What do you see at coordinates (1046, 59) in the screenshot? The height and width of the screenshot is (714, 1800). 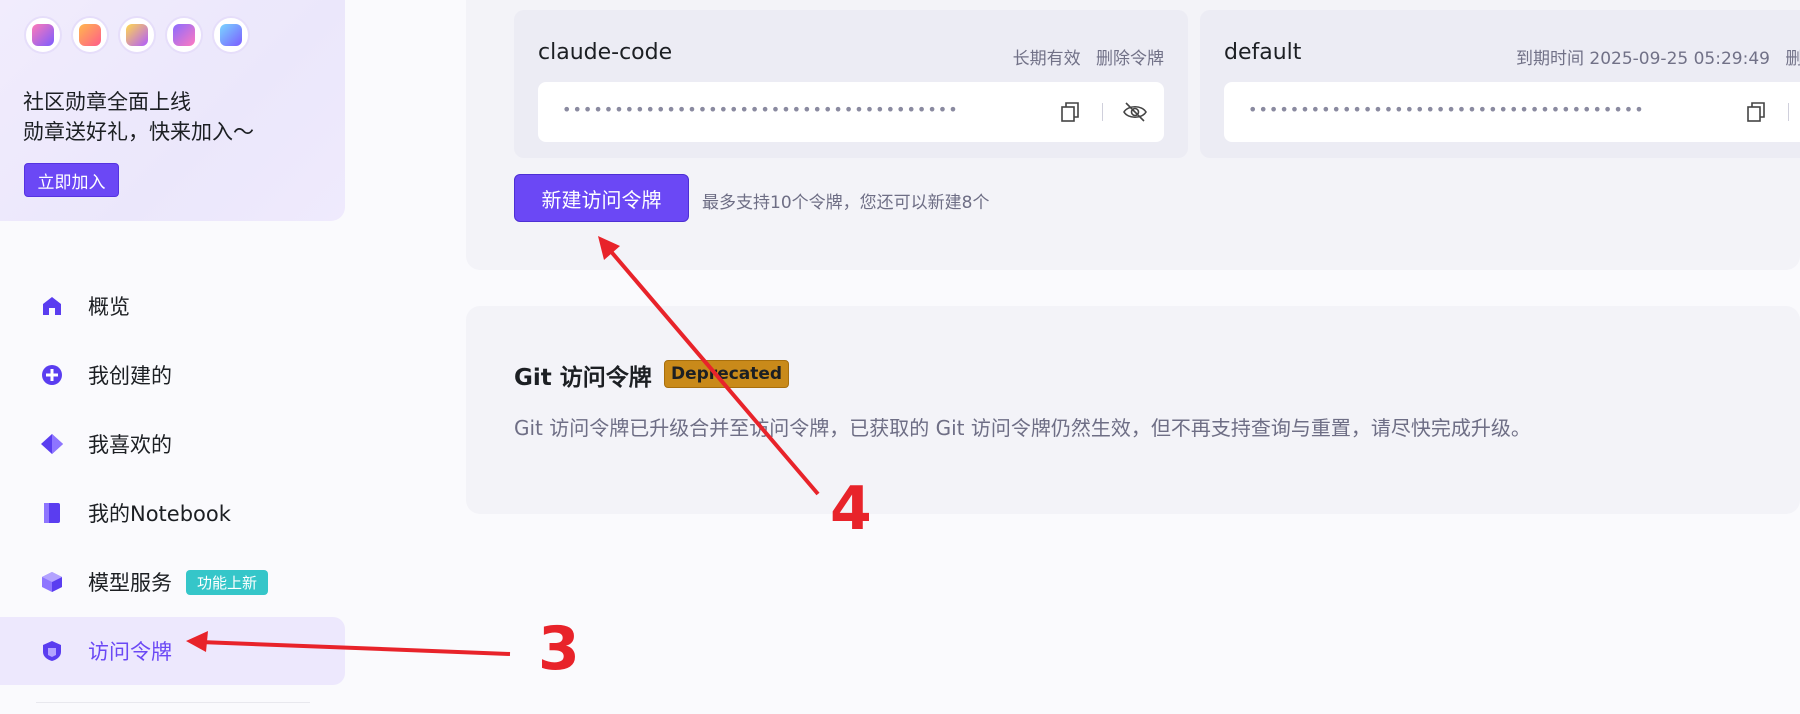 I see `token-validity: 长期有效` at bounding box center [1046, 59].